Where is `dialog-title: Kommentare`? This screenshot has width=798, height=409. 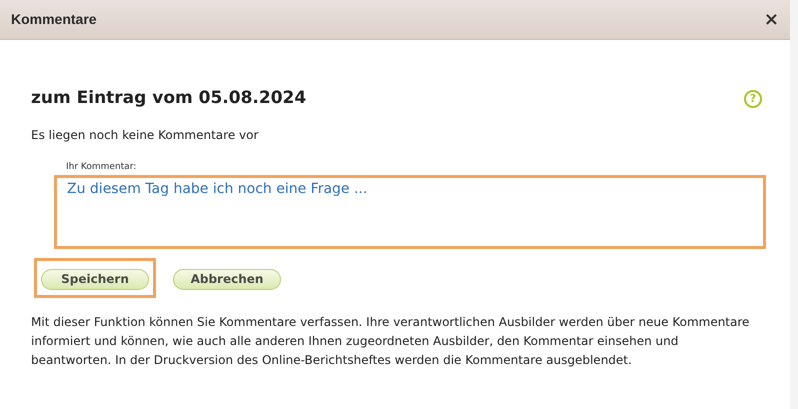
dialog-title: Kommentare is located at coordinates (54, 19).